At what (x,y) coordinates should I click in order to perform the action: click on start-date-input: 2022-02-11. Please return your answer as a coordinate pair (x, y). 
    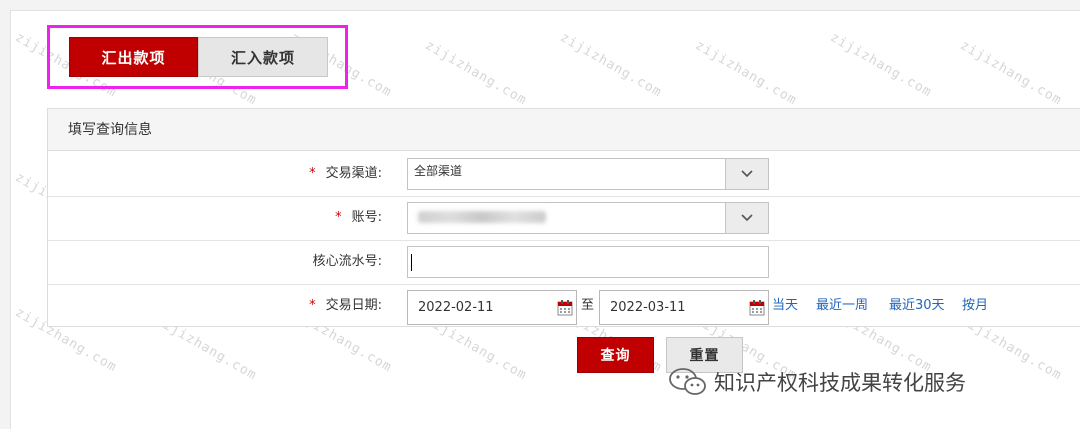
    Looking at the image, I should click on (492, 307).